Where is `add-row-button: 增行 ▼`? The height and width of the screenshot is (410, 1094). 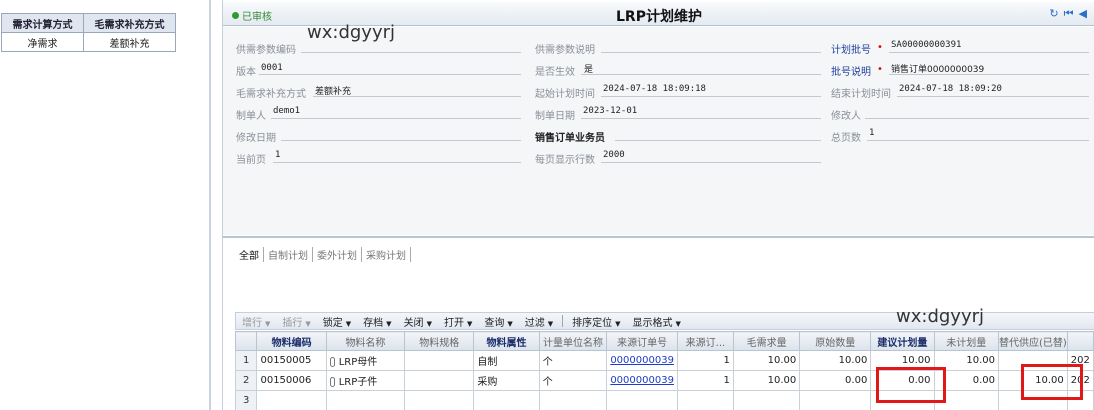 add-row-button: 增行 ▼ is located at coordinates (256, 321).